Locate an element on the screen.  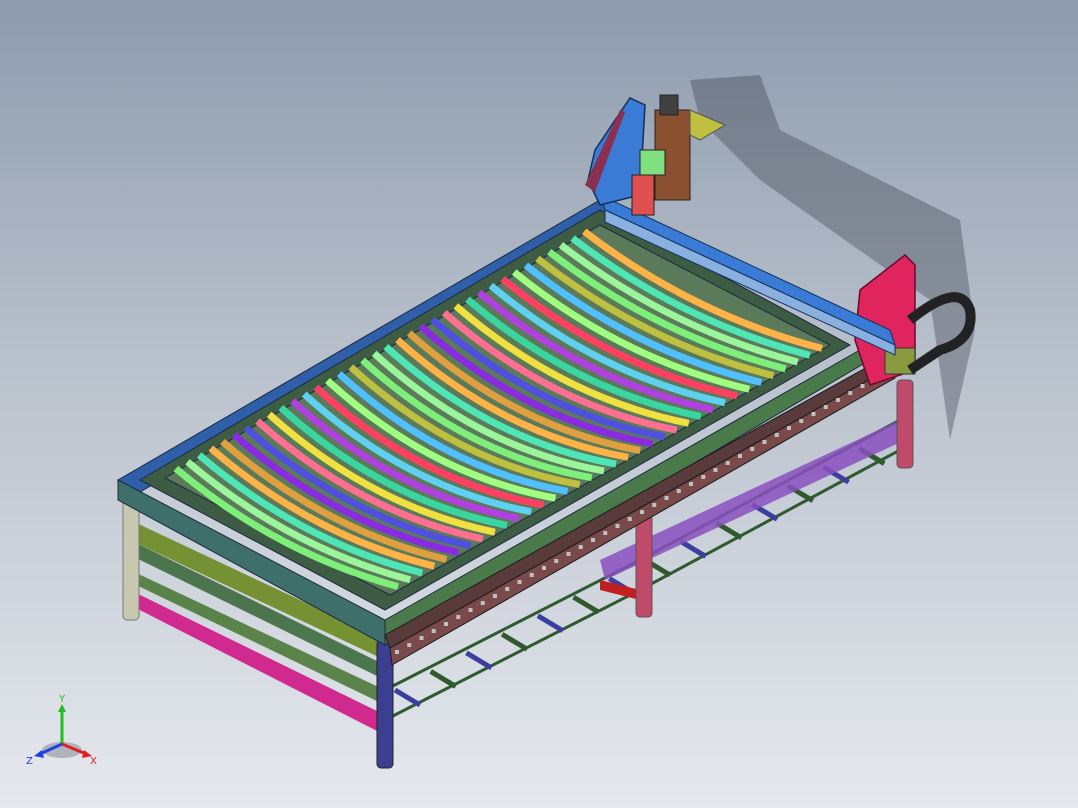
orientation-triad: Y X Z is located at coordinates (61, 730).